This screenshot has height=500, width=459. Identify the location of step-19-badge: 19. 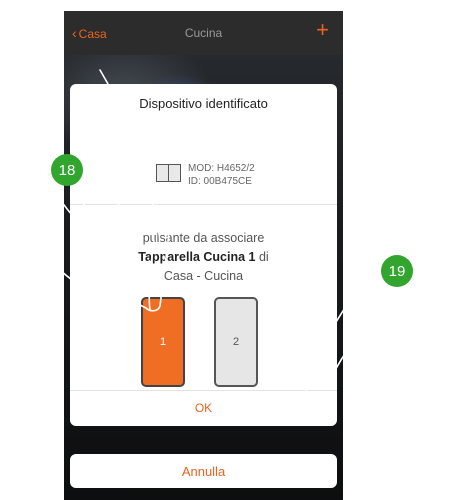
(397, 271).